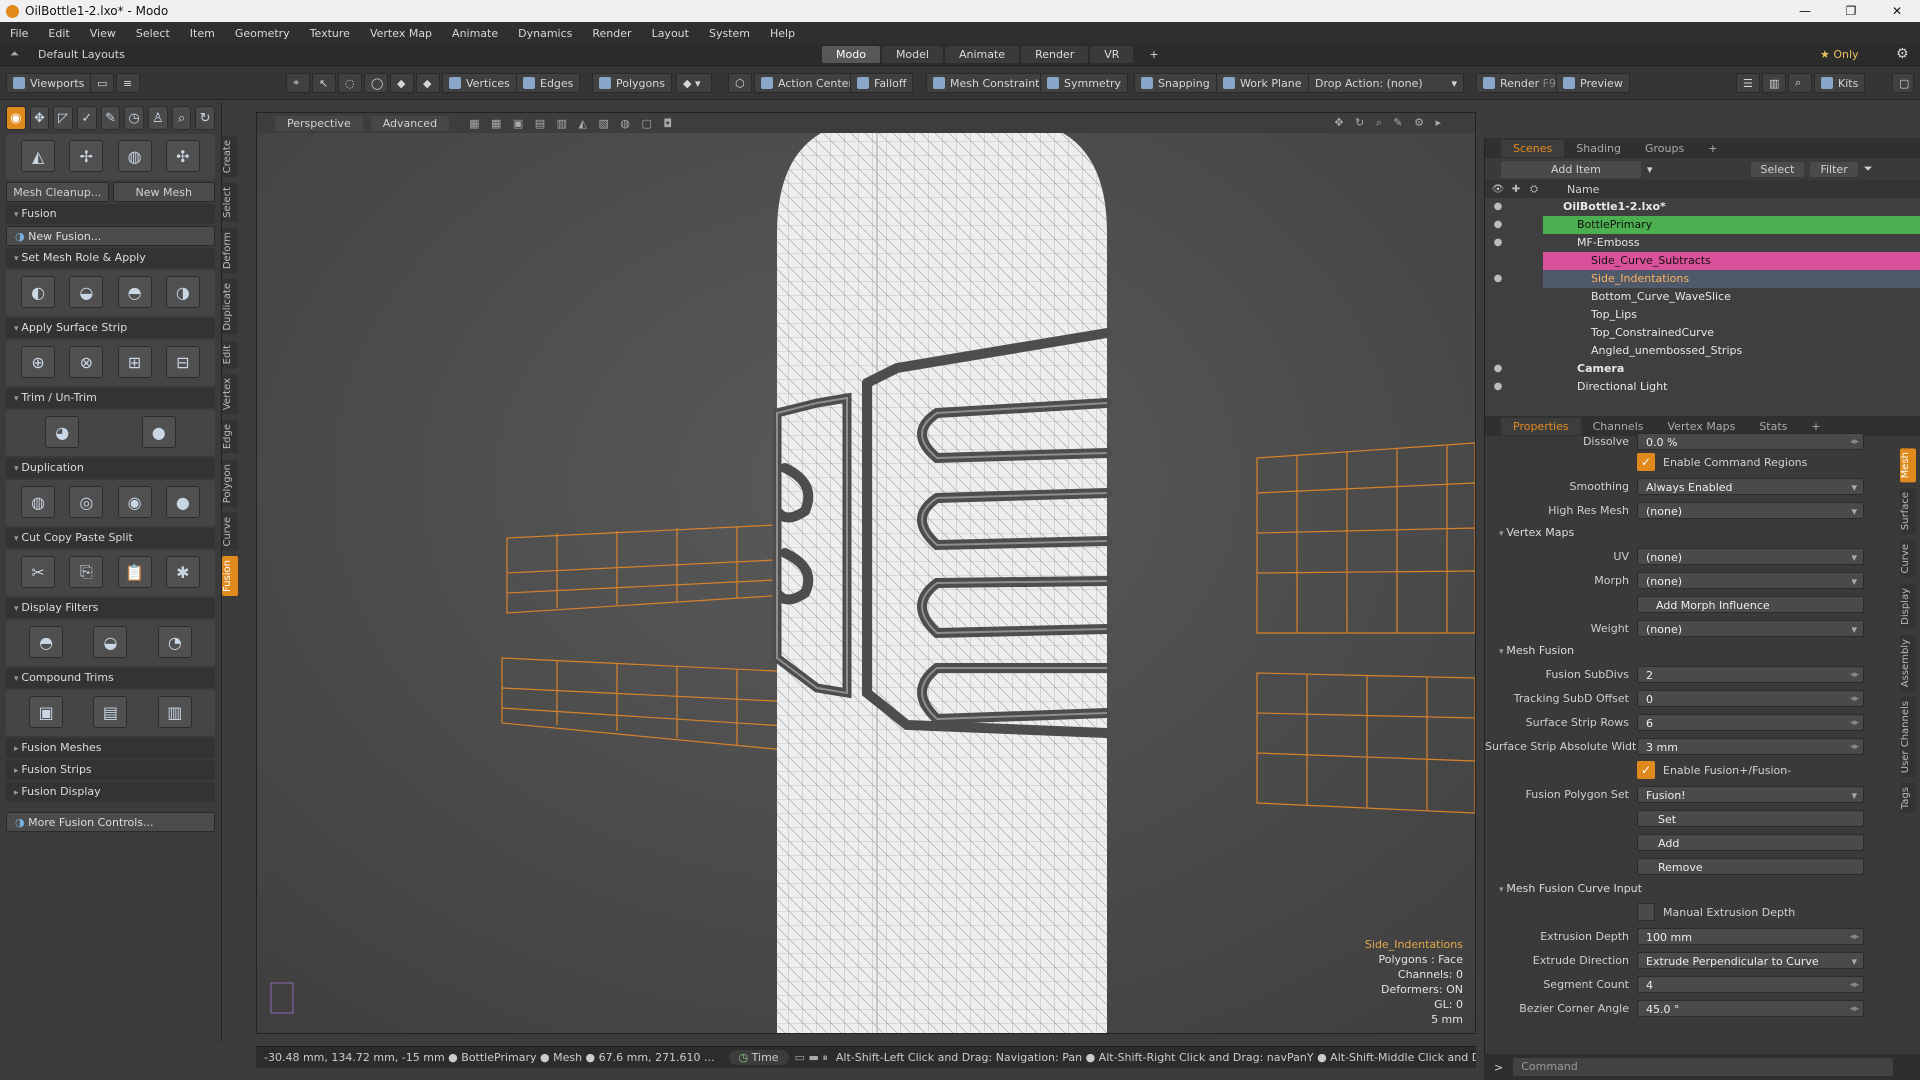  I want to click on sidetab-display: Display, so click(1908, 606).